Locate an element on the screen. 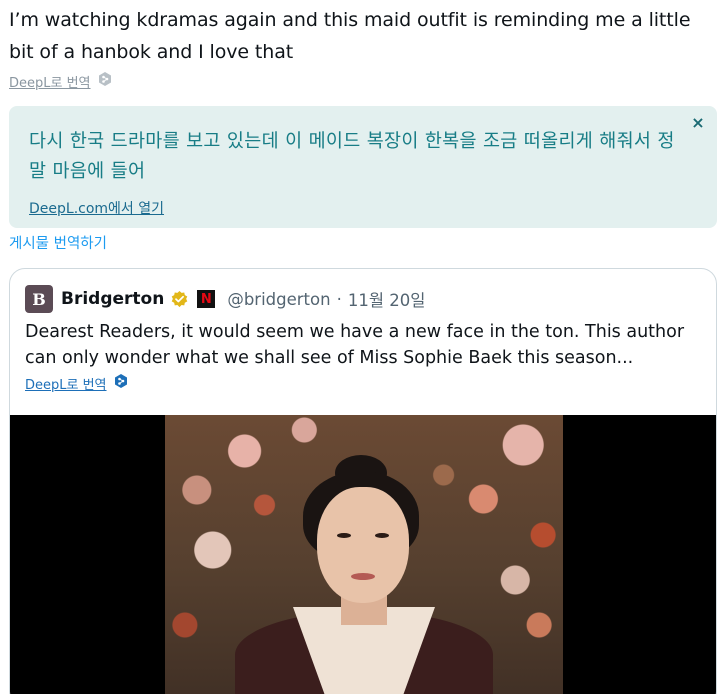 This screenshot has width=726, height=694. netflix-logo-icon: N is located at coordinates (206, 299).